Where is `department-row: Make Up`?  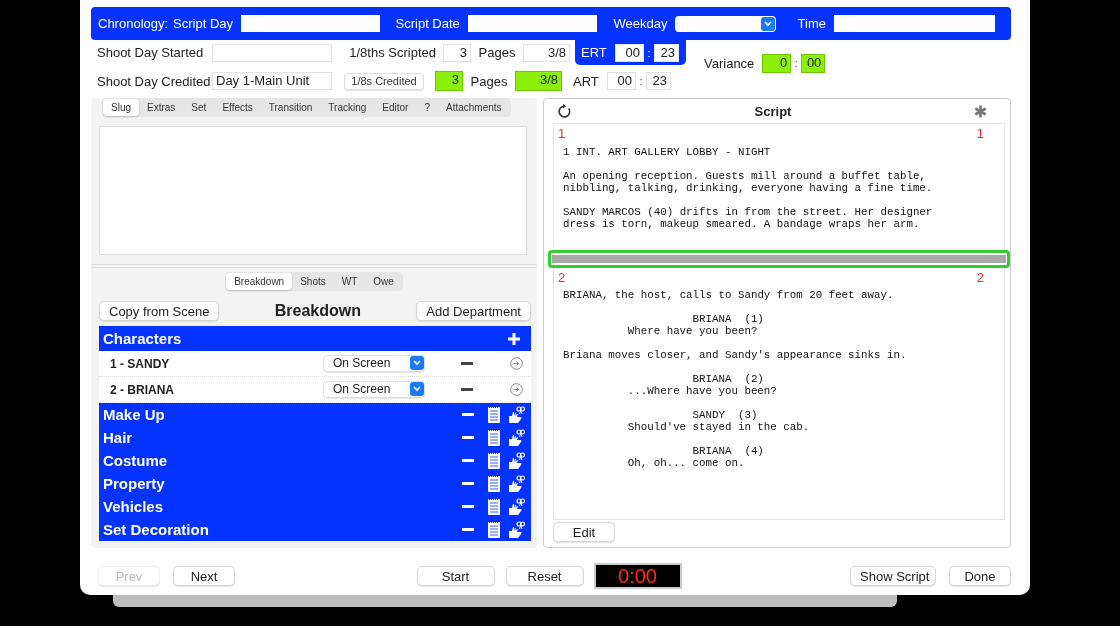 department-row: Make Up is located at coordinates (315, 414).